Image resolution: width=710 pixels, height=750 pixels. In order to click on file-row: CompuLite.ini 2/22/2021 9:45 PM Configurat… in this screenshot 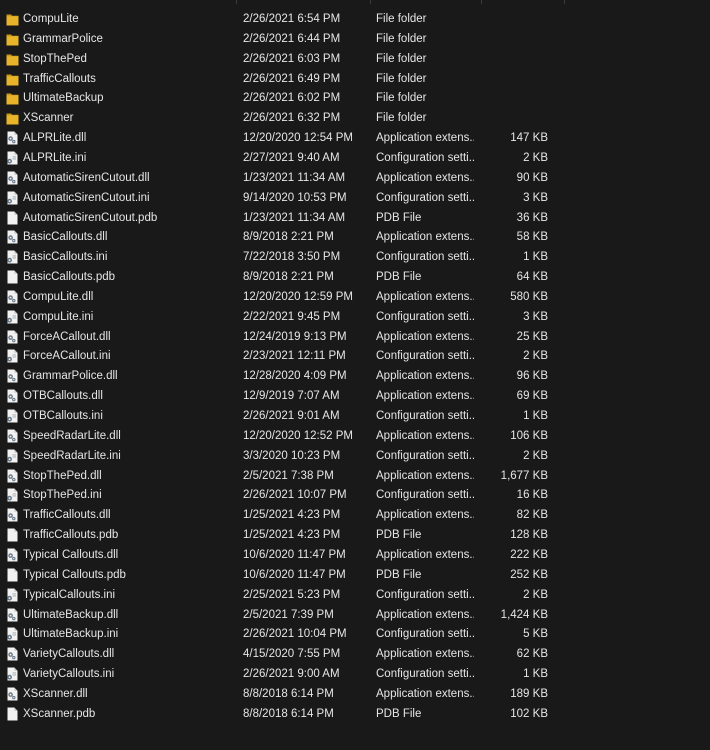, I will do `click(355, 317)`.